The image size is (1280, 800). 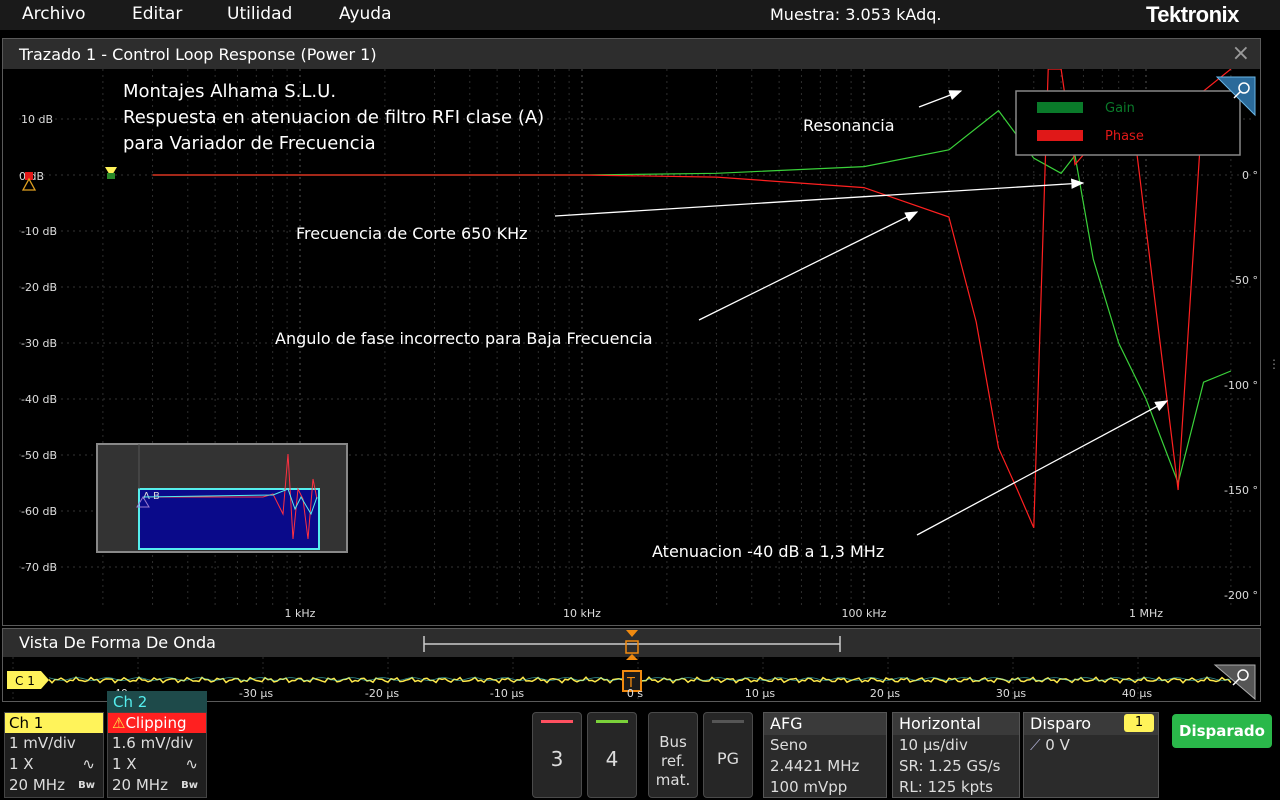 What do you see at coordinates (1241, 385) in the screenshot?
I see `y-right-tick-label: -100 °` at bounding box center [1241, 385].